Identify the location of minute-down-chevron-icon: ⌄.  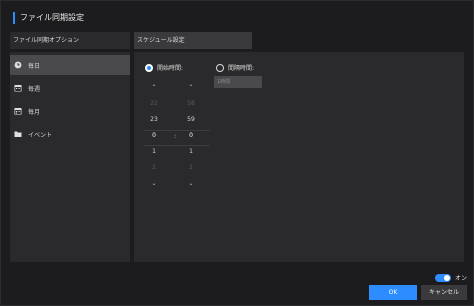
(191, 184).